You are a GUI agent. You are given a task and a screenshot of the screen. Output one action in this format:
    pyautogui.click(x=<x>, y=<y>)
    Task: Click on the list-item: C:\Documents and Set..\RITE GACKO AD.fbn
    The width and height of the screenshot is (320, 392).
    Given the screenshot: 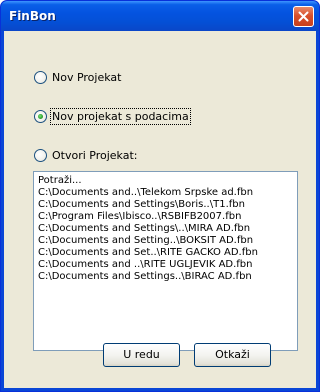 What is the action you would take?
    pyautogui.click(x=165, y=253)
    